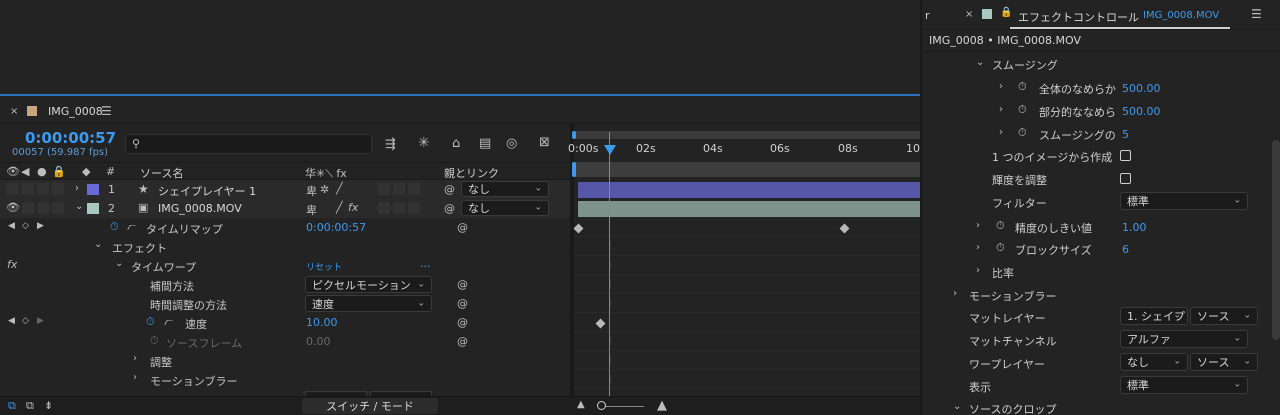 The width and height of the screenshot is (1280, 415). Describe the element at coordinates (200, 208) in the screenshot. I see `layer-name: IMG_0008.MOV` at that location.